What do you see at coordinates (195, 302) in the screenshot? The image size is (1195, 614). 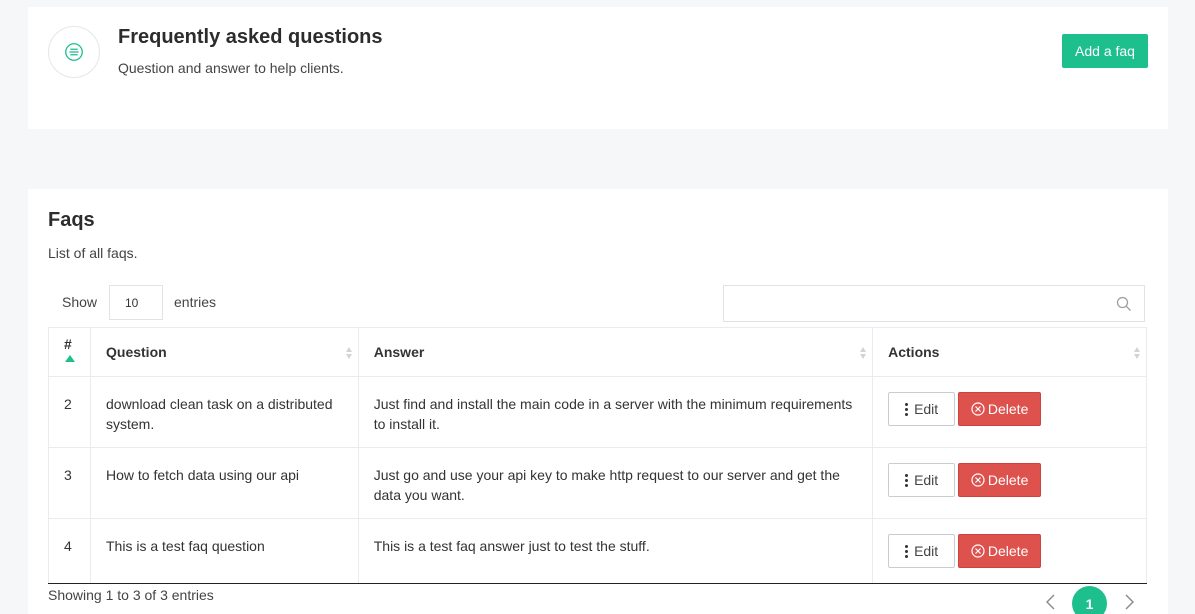 I see `entries-label: entries` at bounding box center [195, 302].